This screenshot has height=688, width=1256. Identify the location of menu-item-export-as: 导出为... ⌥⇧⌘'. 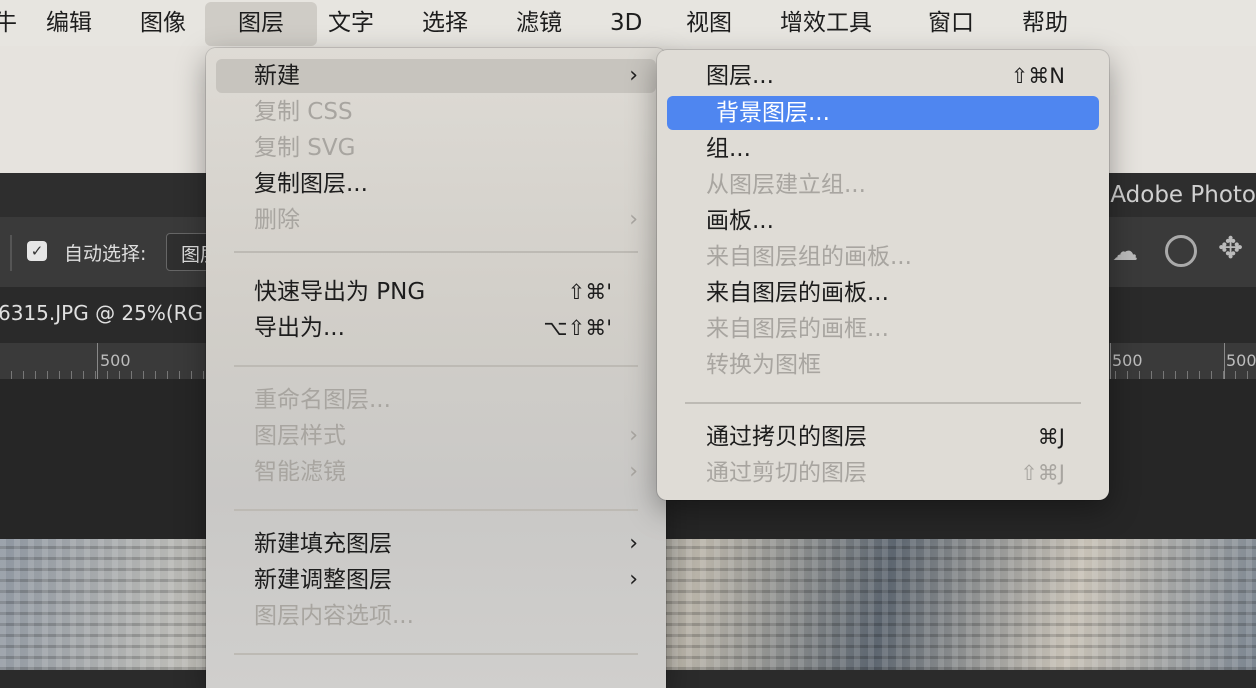
(436, 328).